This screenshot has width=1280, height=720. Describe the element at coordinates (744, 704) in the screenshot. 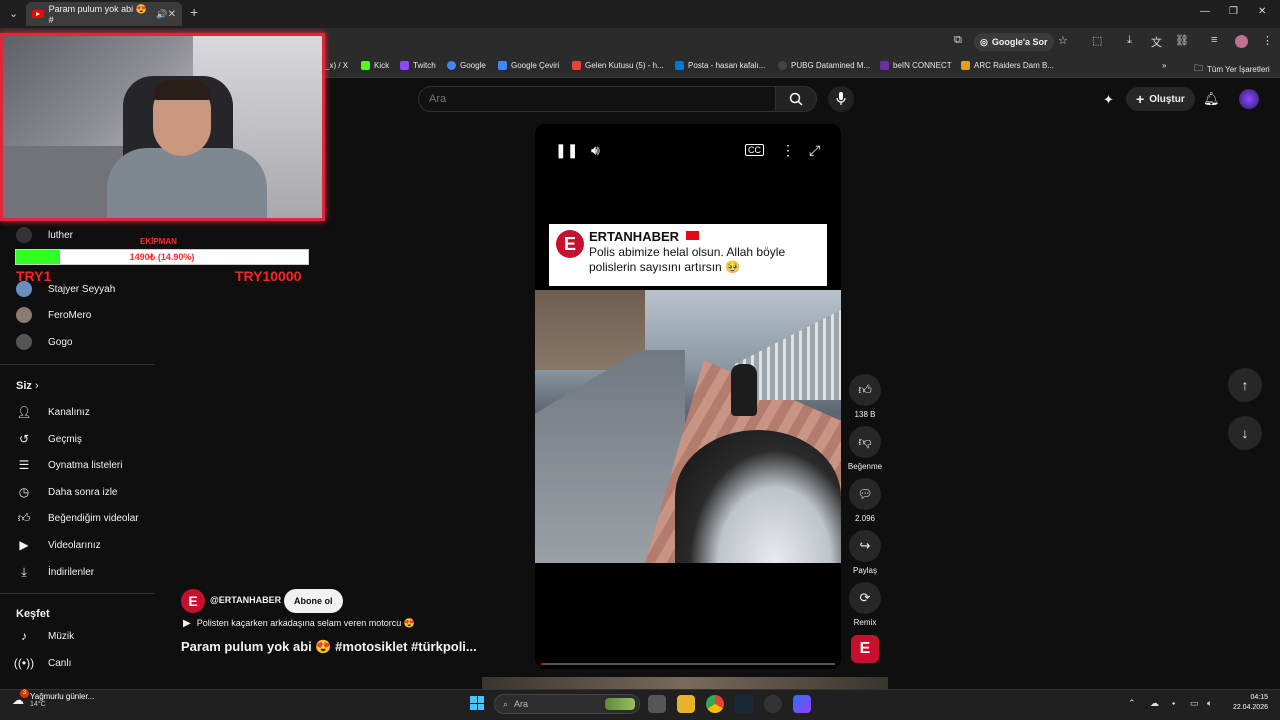

I see `steam-icon` at that location.